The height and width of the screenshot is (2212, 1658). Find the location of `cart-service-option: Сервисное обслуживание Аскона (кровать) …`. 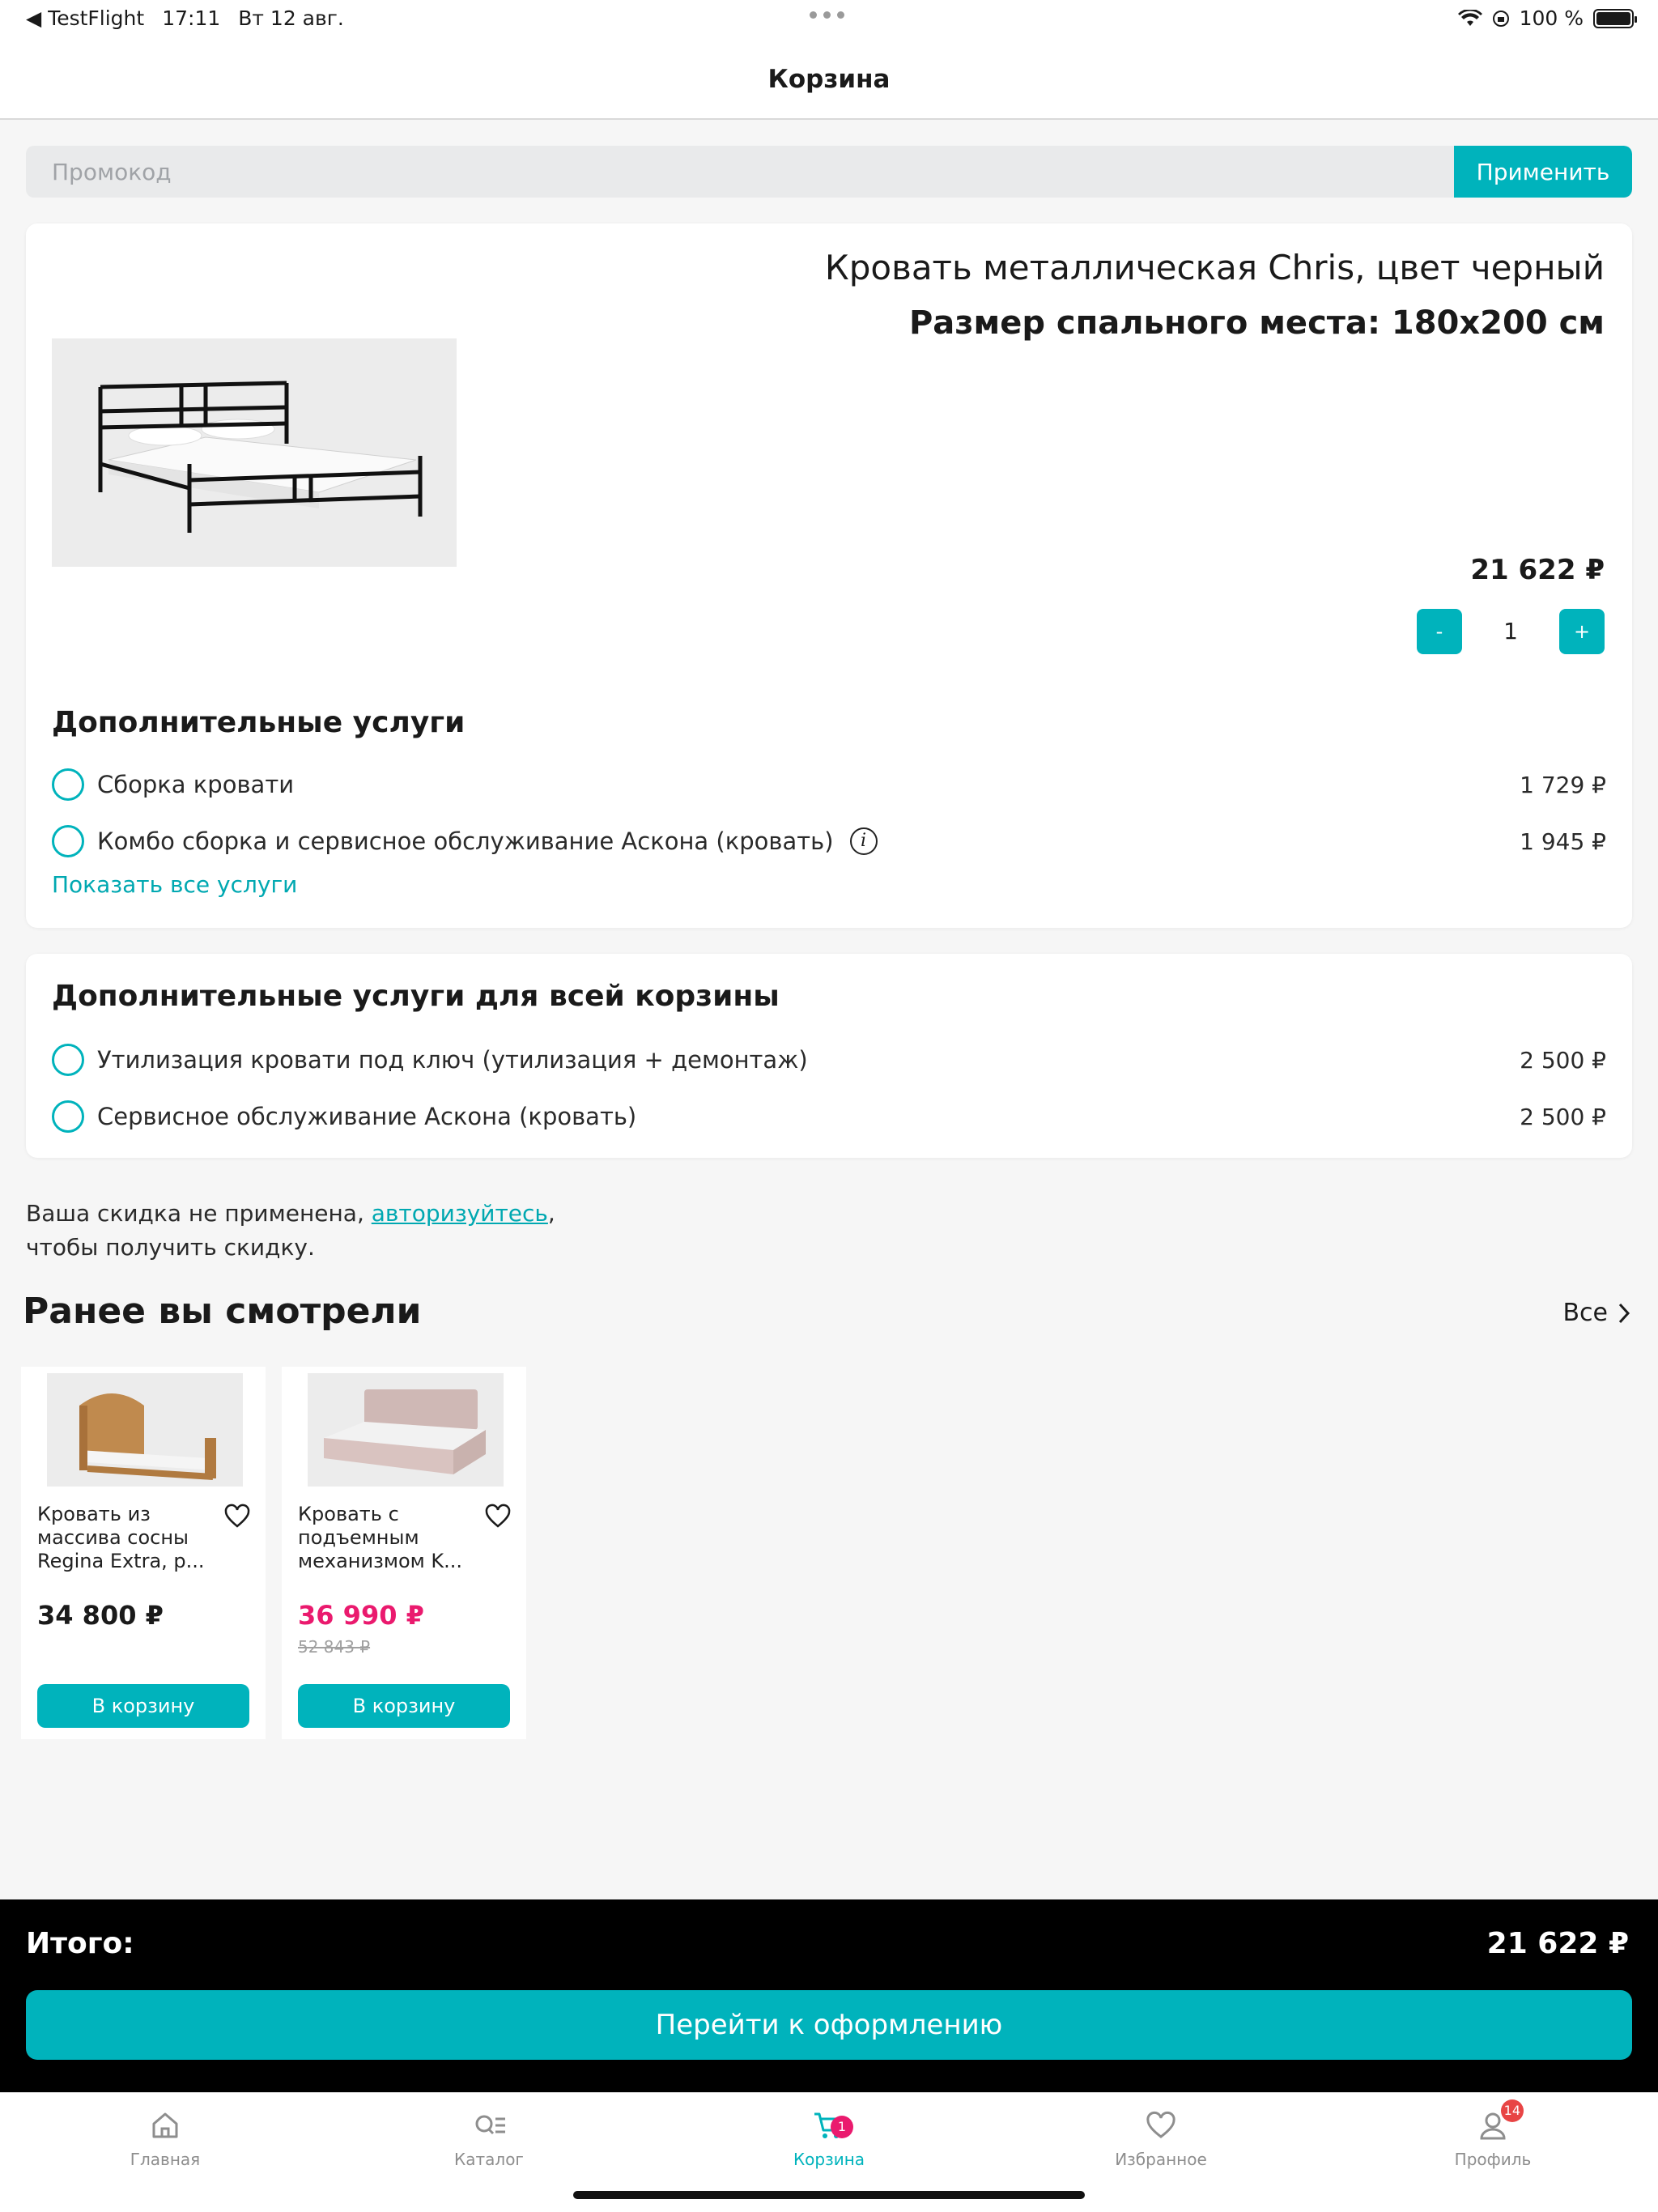

cart-service-option: Сервисное обслуживание Аскона (кровать) … is located at coordinates (829, 1117).